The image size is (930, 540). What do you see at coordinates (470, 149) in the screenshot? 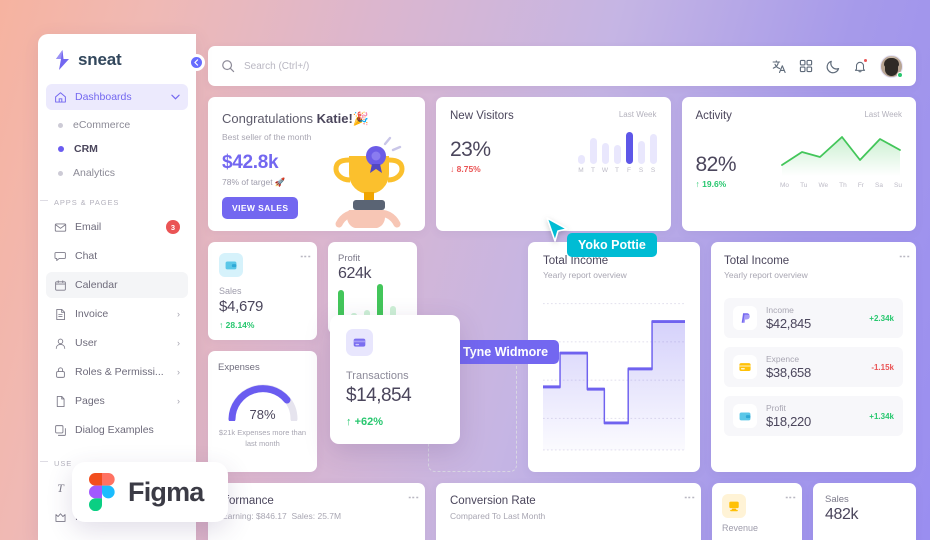
I see `metric-value: 23%` at bounding box center [470, 149].